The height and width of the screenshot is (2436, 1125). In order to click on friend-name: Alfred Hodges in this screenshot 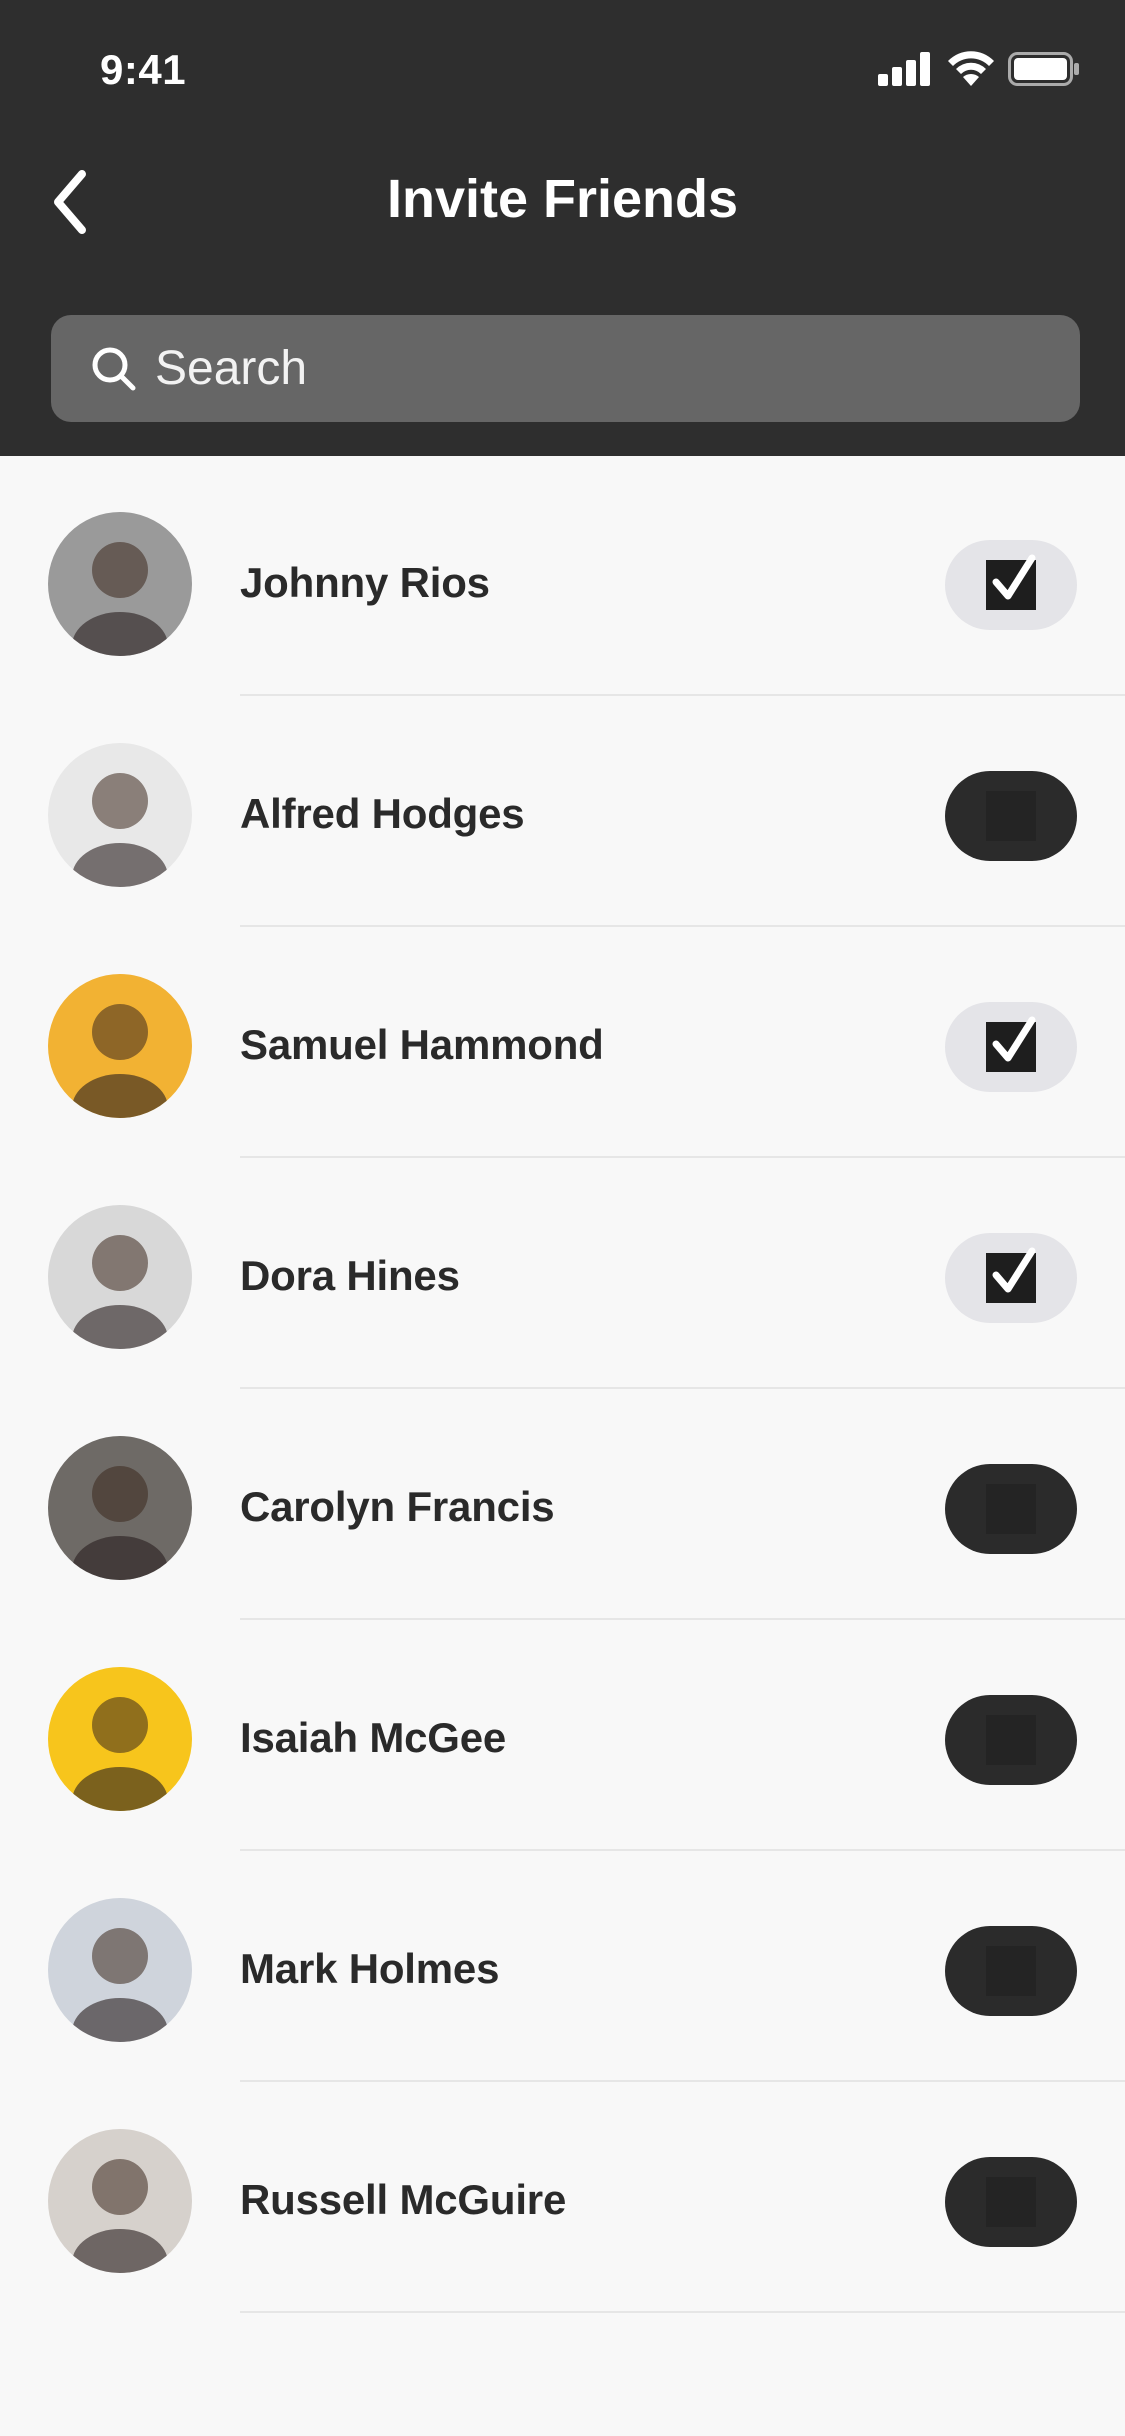, I will do `click(382, 813)`.